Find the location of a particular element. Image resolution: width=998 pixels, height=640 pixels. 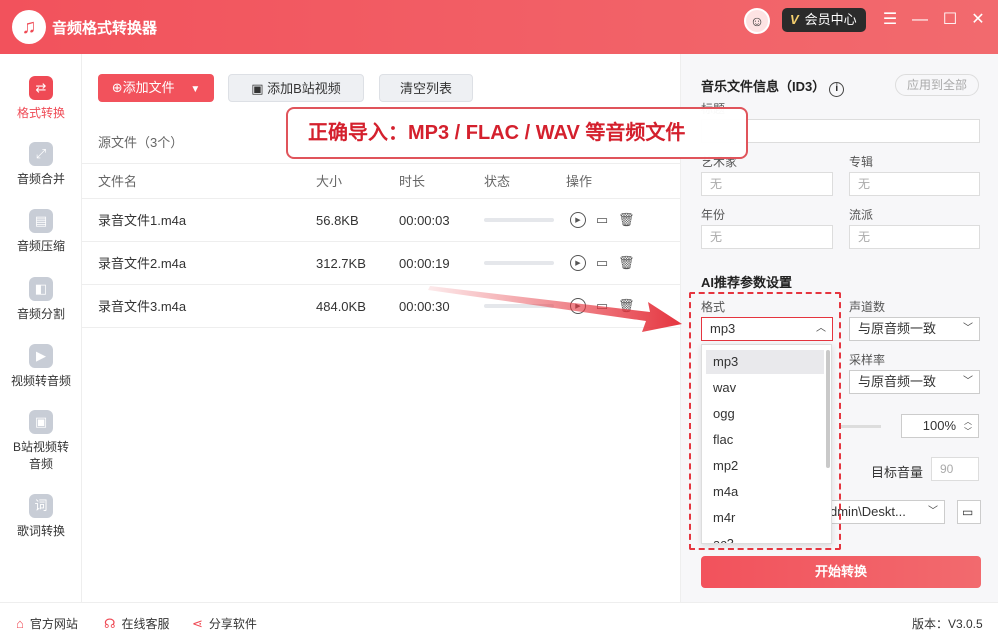

volume-slider-track is located at coordinates (861, 426).